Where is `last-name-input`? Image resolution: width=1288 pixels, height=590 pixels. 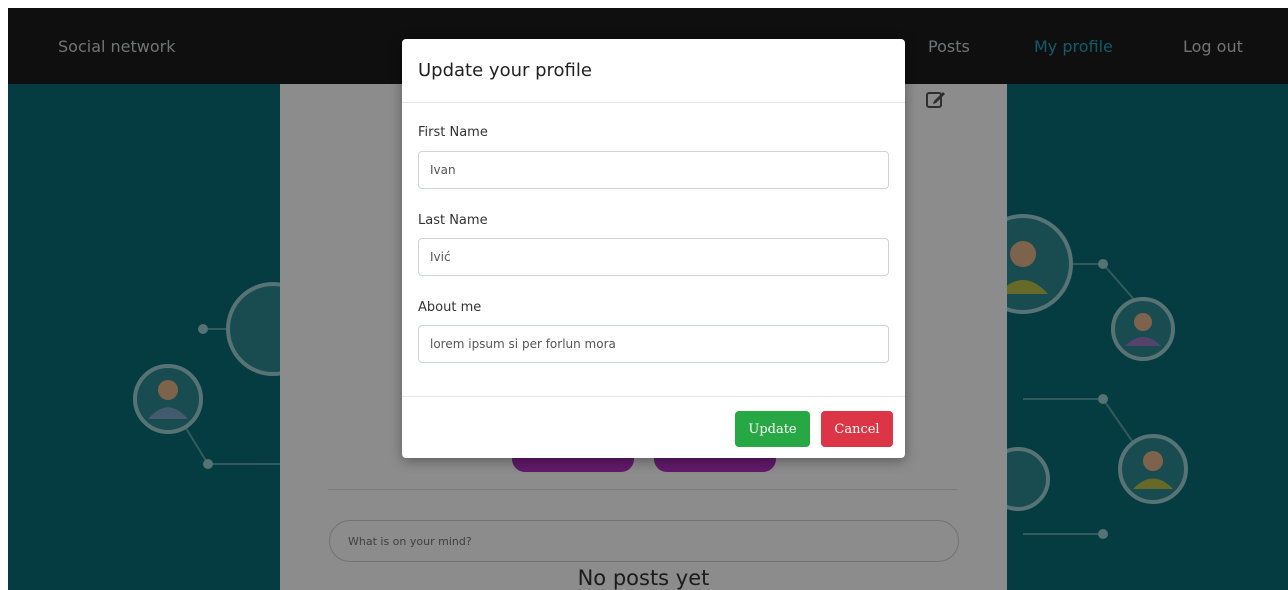 last-name-input is located at coordinates (653, 257).